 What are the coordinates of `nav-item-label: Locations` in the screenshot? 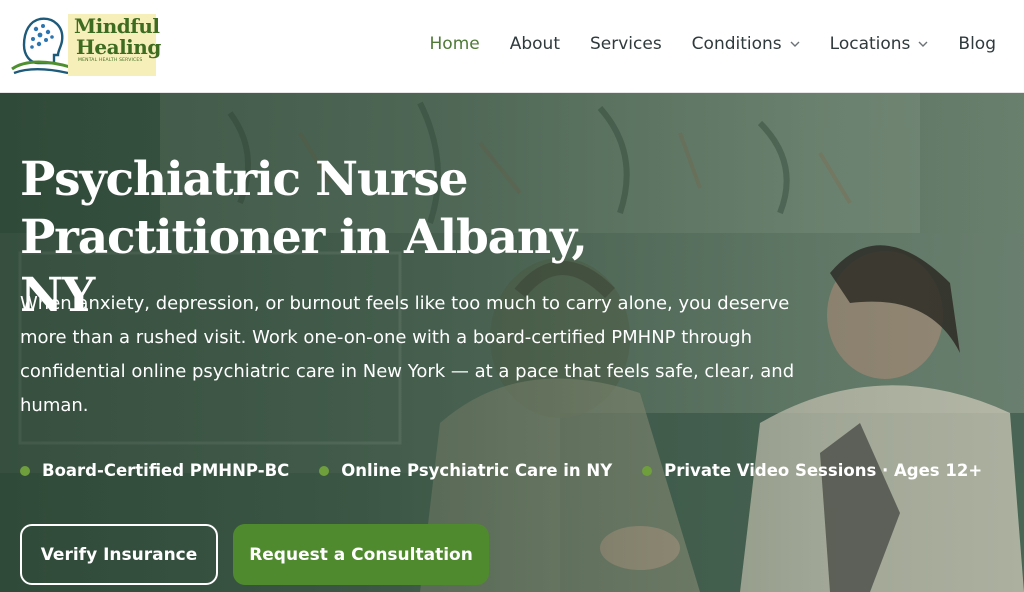 It's located at (870, 44).